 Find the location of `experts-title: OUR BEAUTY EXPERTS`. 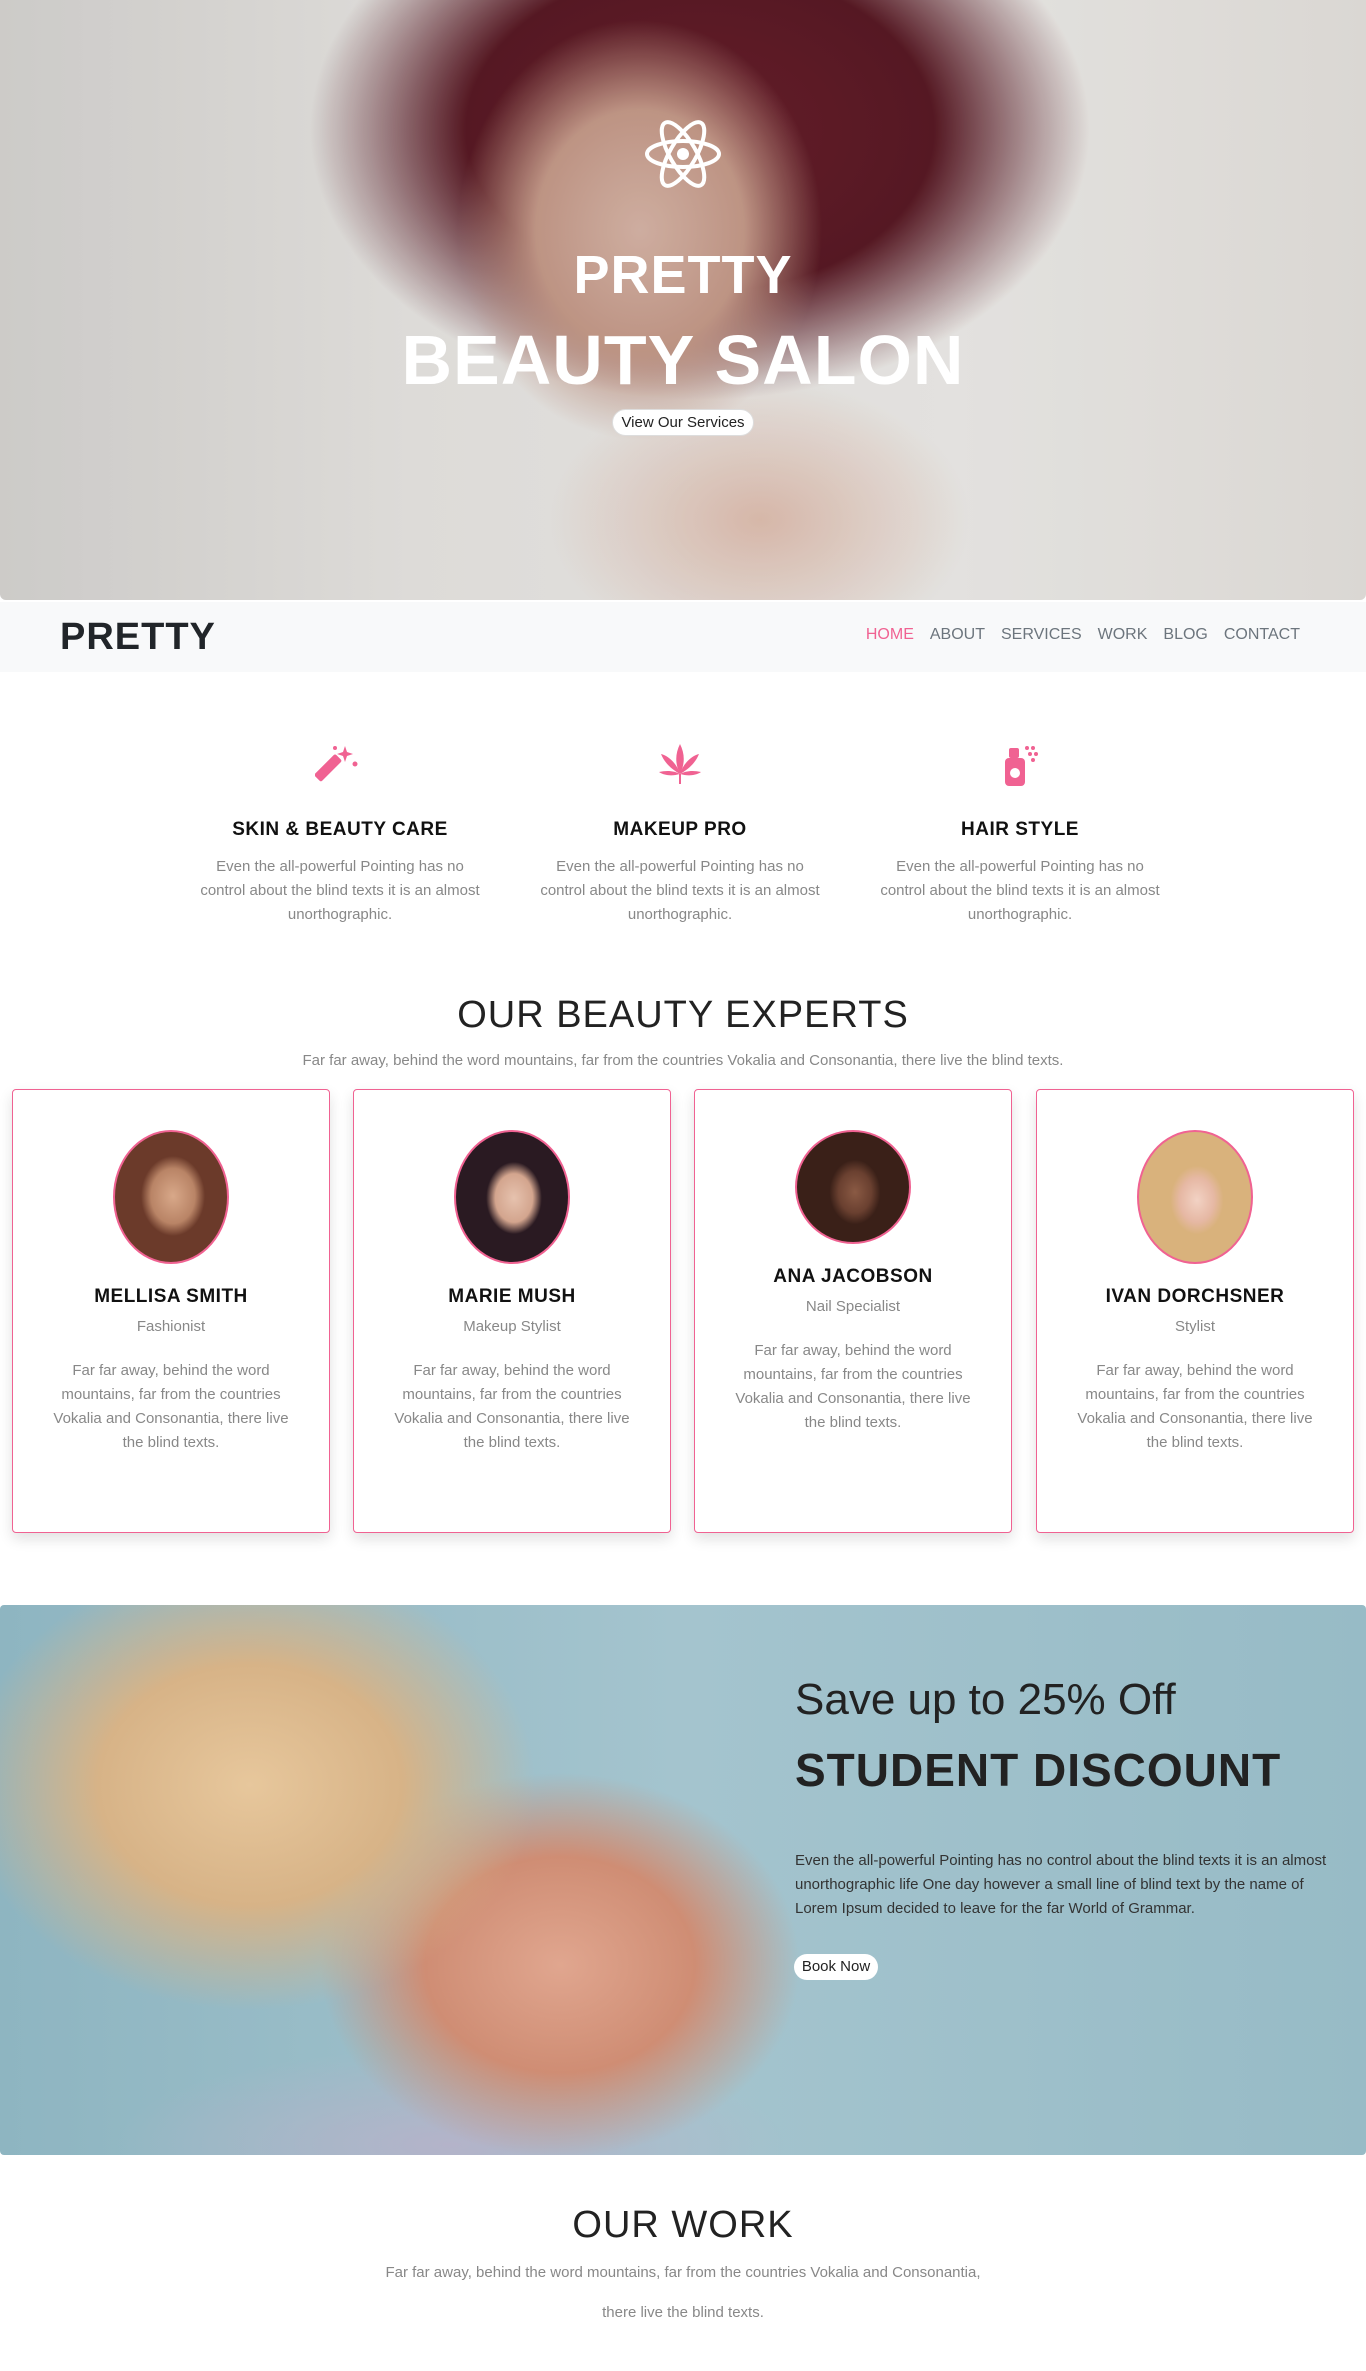

experts-title: OUR BEAUTY EXPERTS is located at coordinates (683, 1015).